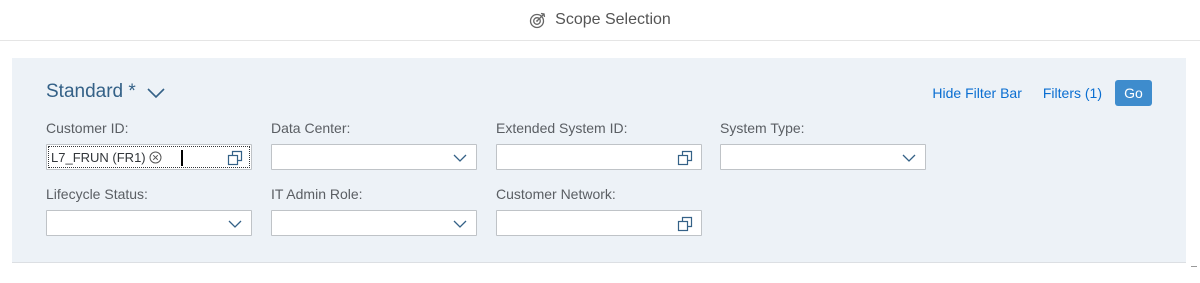 The image size is (1200, 283). I want to click on field-it-admin-role: IT Admin Role:, so click(374, 211).